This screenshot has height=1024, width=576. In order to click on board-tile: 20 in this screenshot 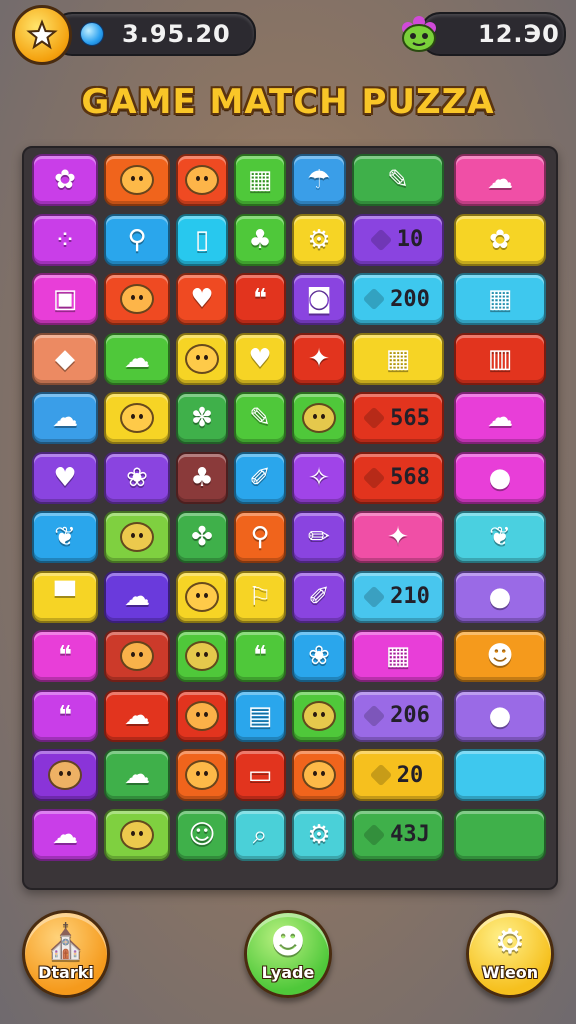, I will do `click(398, 775)`.